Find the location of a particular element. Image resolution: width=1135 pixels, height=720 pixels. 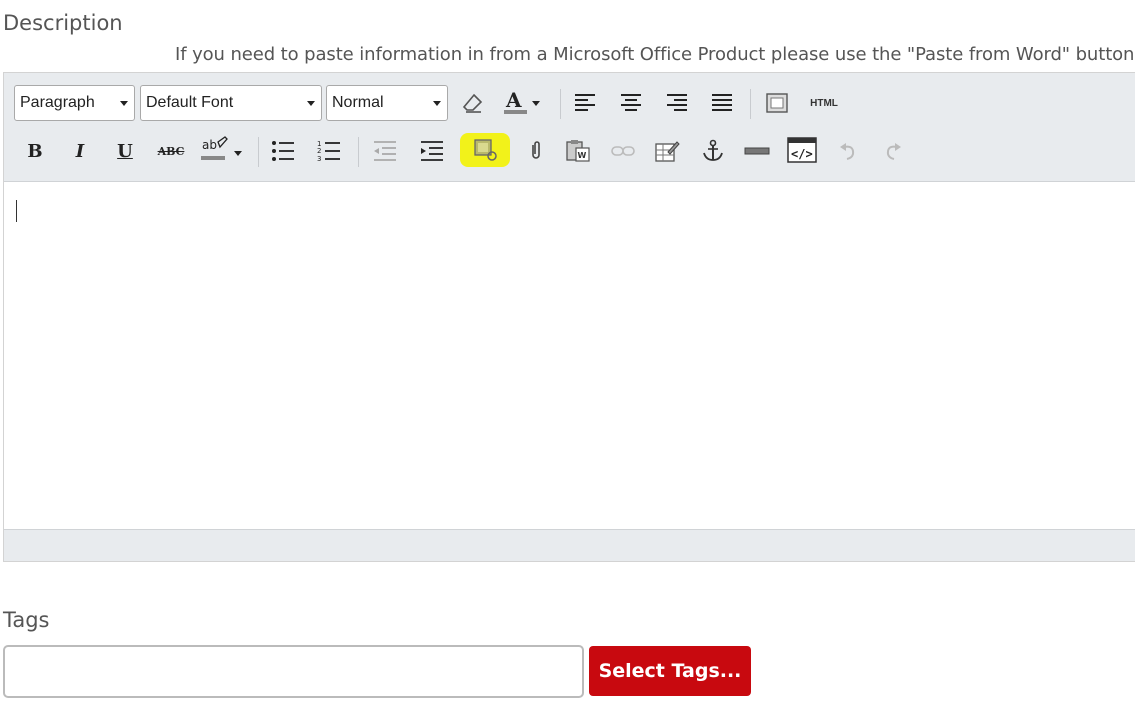

align-right-icon is located at coordinates (677, 102).